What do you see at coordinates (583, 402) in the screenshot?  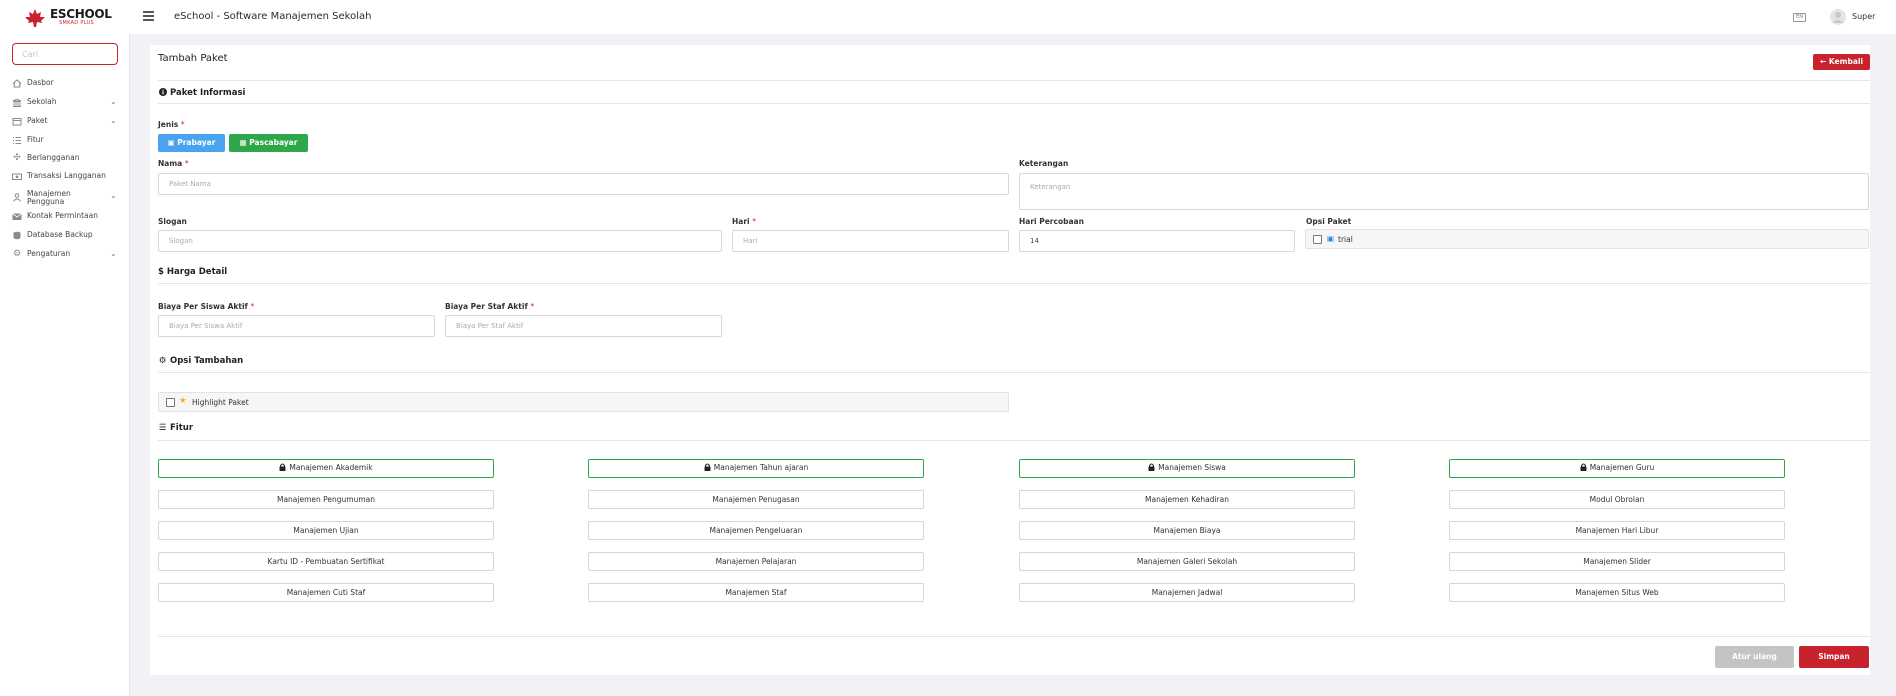 I see `highlight-option-box: ★ Highlight Paket` at bounding box center [583, 402].